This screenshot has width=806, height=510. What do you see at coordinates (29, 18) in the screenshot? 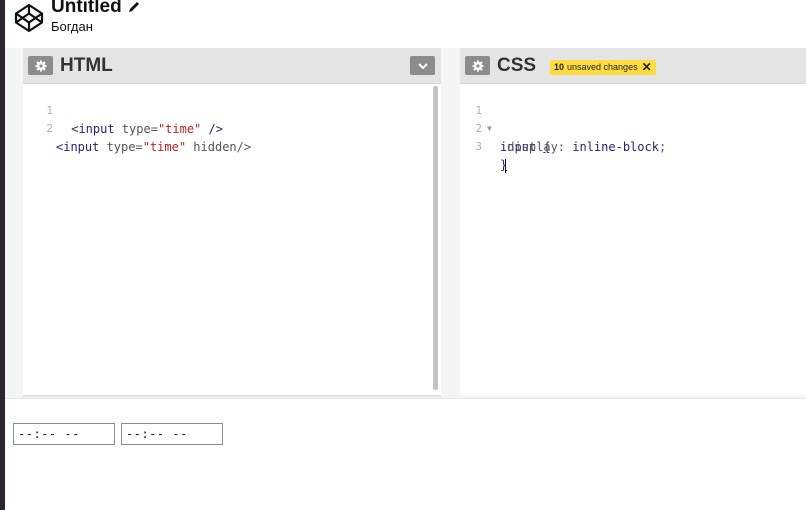
I see `codepen-logo-icon` at bounding box center [29, 18].